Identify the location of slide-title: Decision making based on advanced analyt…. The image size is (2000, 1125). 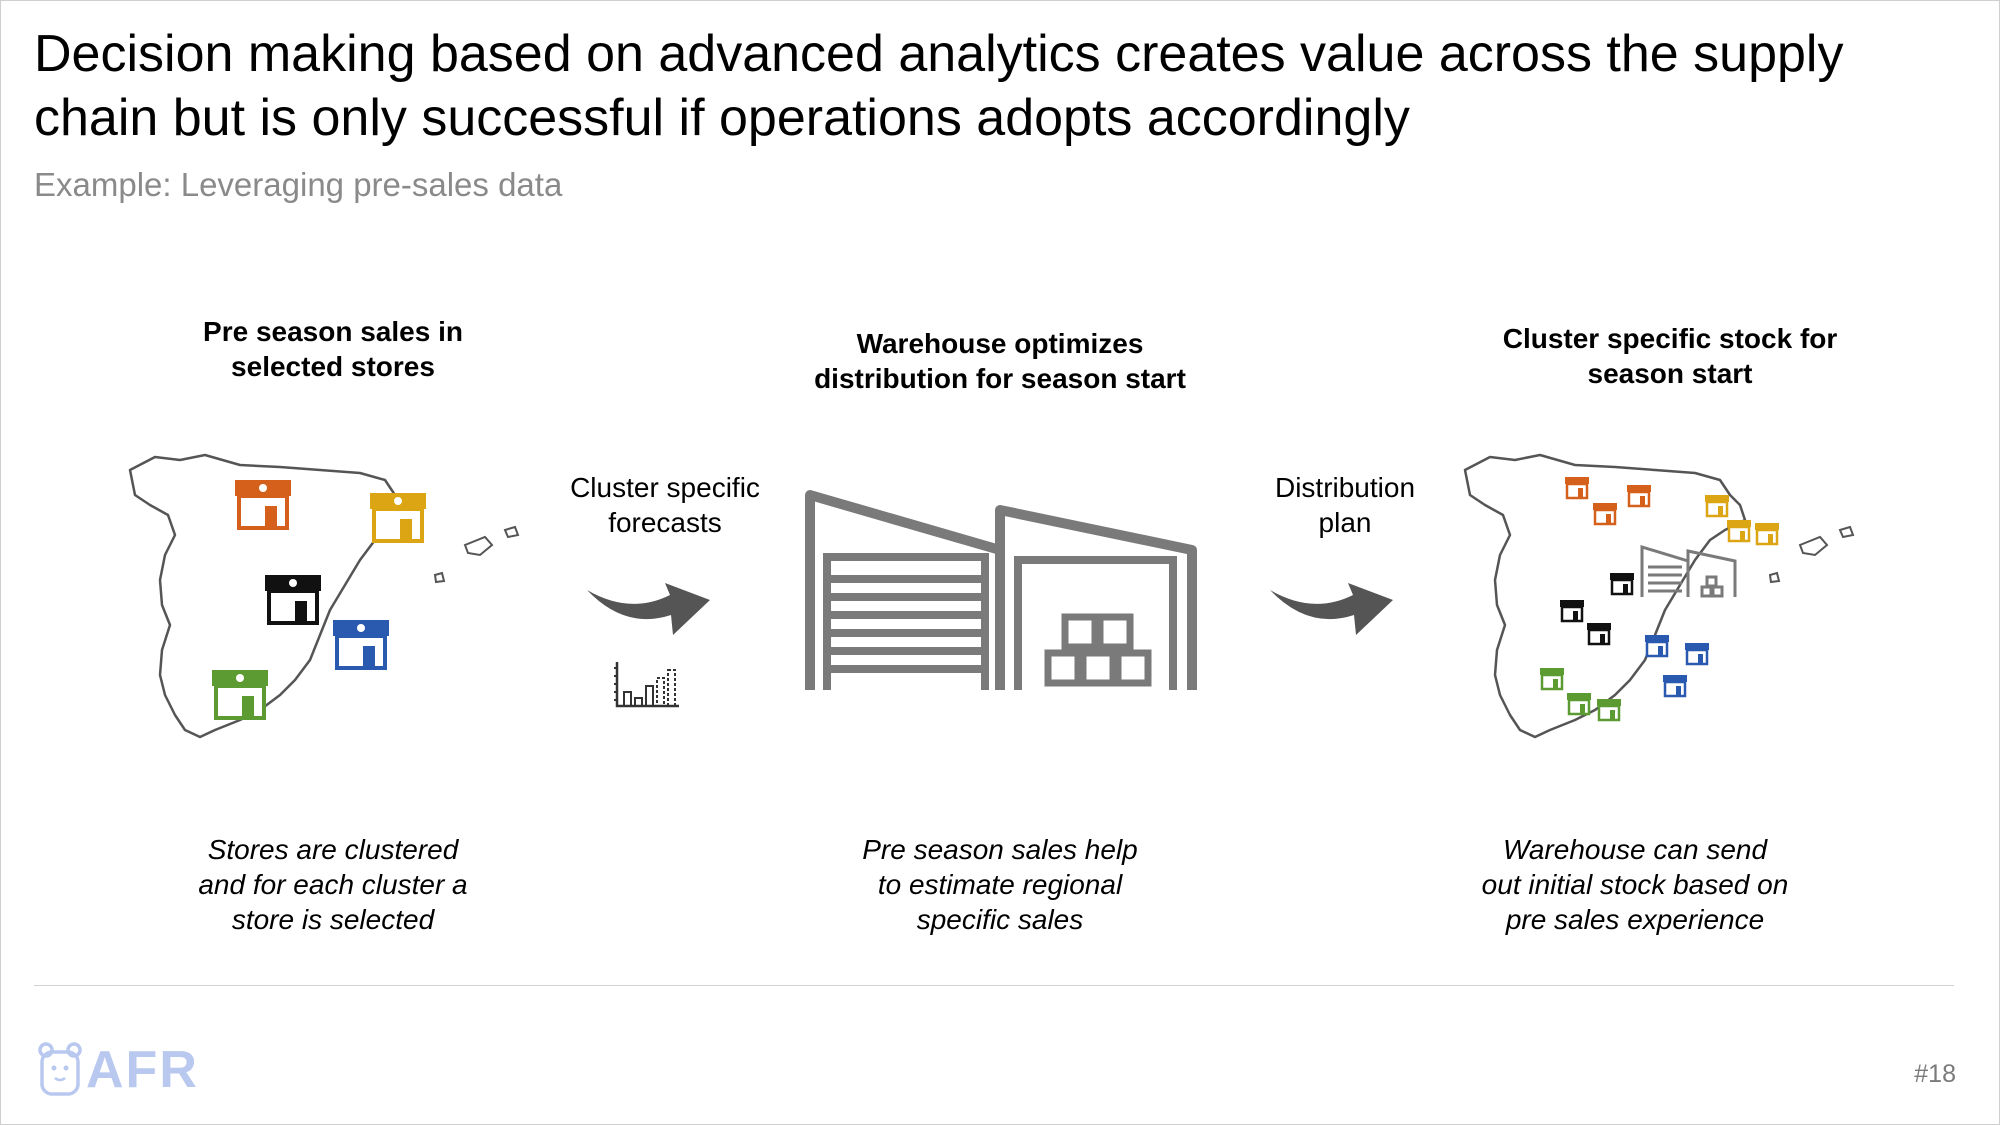
(994, 86).